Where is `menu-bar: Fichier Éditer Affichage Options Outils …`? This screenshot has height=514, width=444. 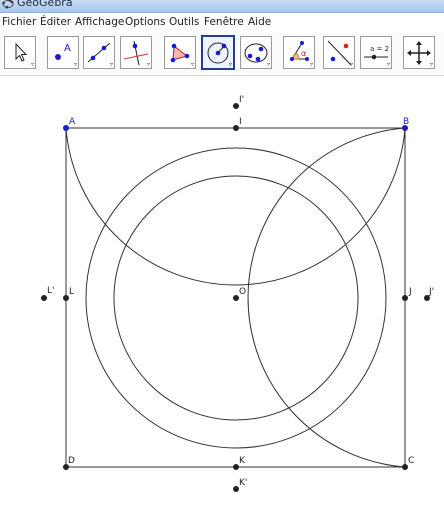 menu-bar: Fichier Éditer Affichage Options Outils … is located at coordinates (222, 22).